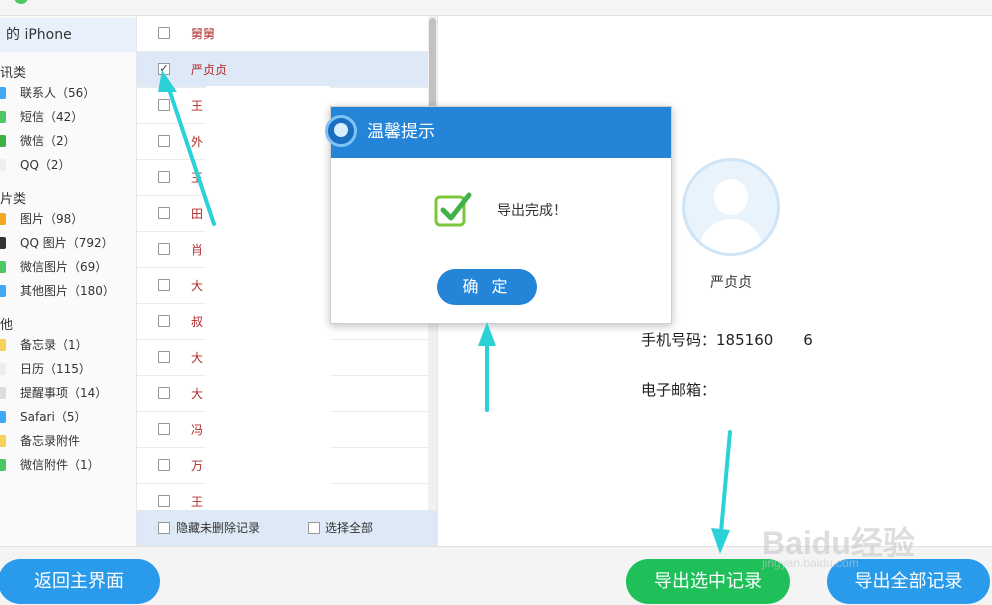 This screenshot has height=605, width=992. I want to click on sidebar-item-wechat-attachments: 微信附件（1）, so click(68, 465).